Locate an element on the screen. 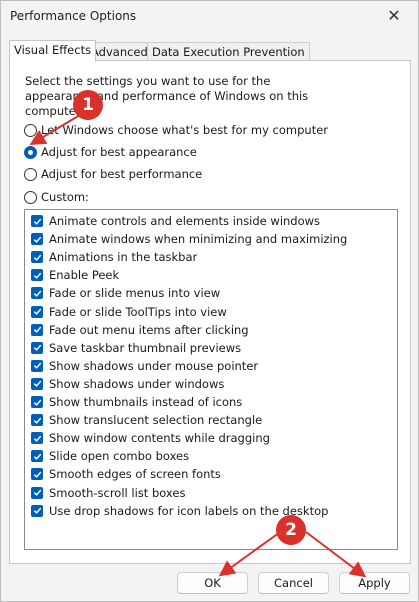 This screenshot has width=419, height=602. effect-item: Slide open combo boxes is located at coordinates (110, 456).